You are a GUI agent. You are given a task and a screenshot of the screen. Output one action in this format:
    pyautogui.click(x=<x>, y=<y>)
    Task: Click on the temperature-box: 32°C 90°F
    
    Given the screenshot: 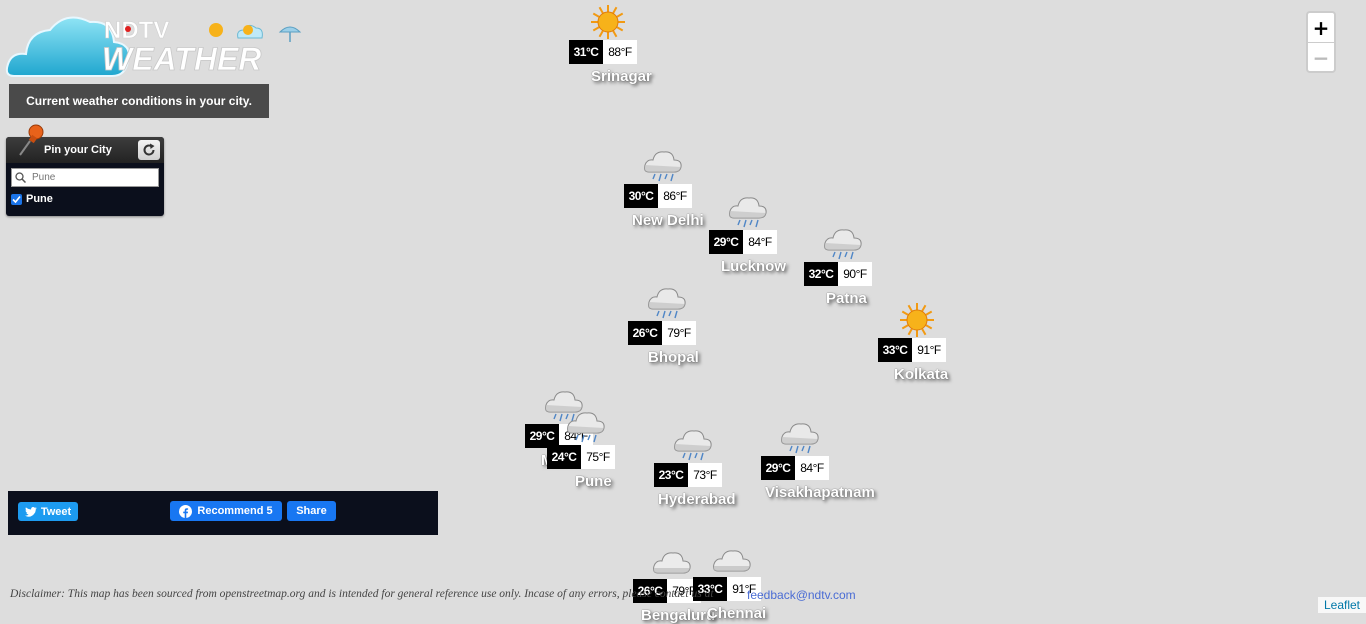 What is the action you would take?
    pyautogui.click(x=838, y=274)
    